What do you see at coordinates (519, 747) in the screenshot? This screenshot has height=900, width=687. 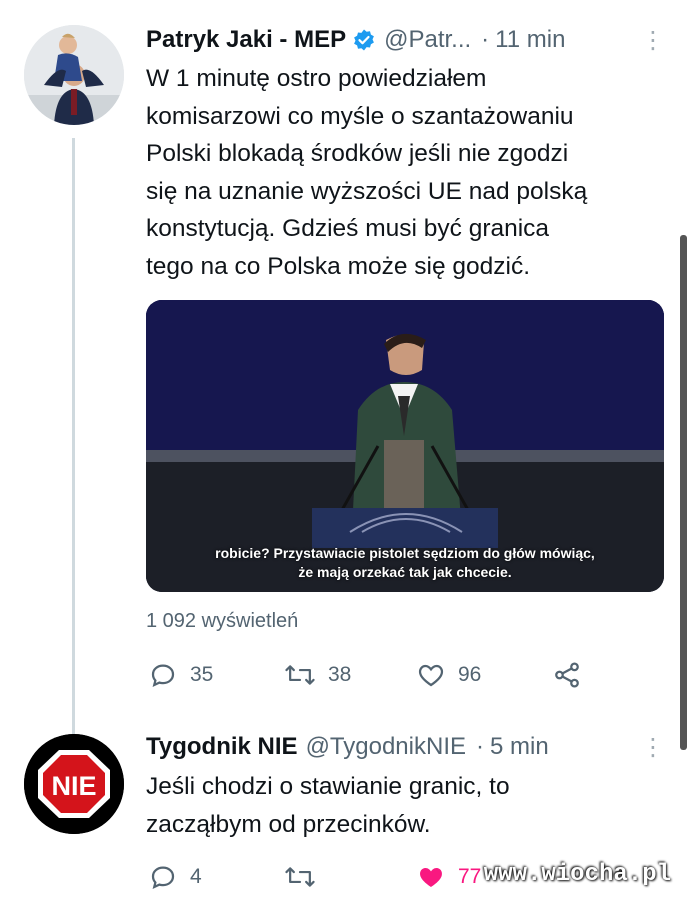 I see `timestamp: 5 min` at bounding box center [519, 747].